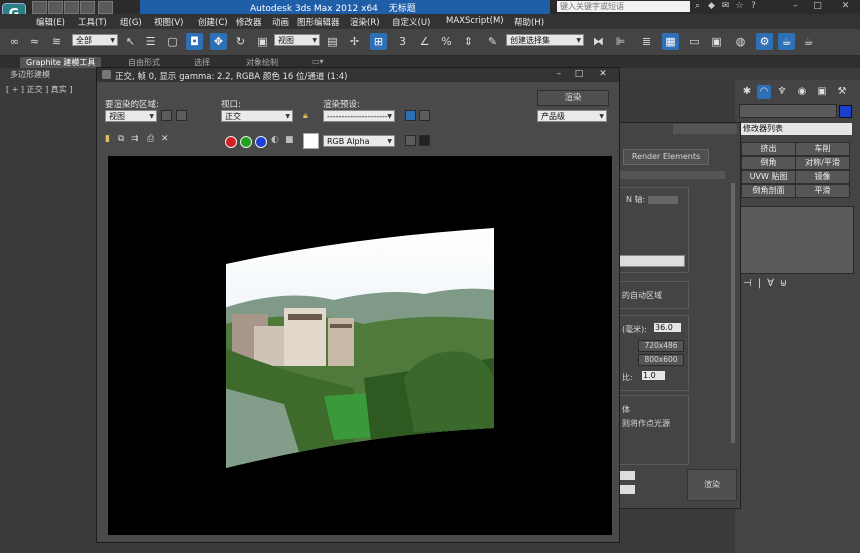 Image resolution: width=860 pixels, height=553 pixels. Describe the element at coordinates (545, 40) in the screenshot. I see `named-selection-dropdown: 创建选择集` at that location.